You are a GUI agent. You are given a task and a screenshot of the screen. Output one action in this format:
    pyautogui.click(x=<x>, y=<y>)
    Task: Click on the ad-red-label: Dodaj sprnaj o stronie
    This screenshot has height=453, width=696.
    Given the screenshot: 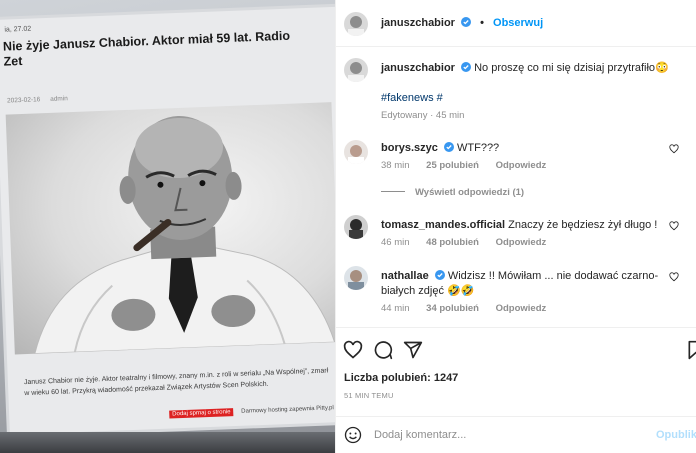 What is the action you would take?
    pyautogui.click(x=201, y=413)
    